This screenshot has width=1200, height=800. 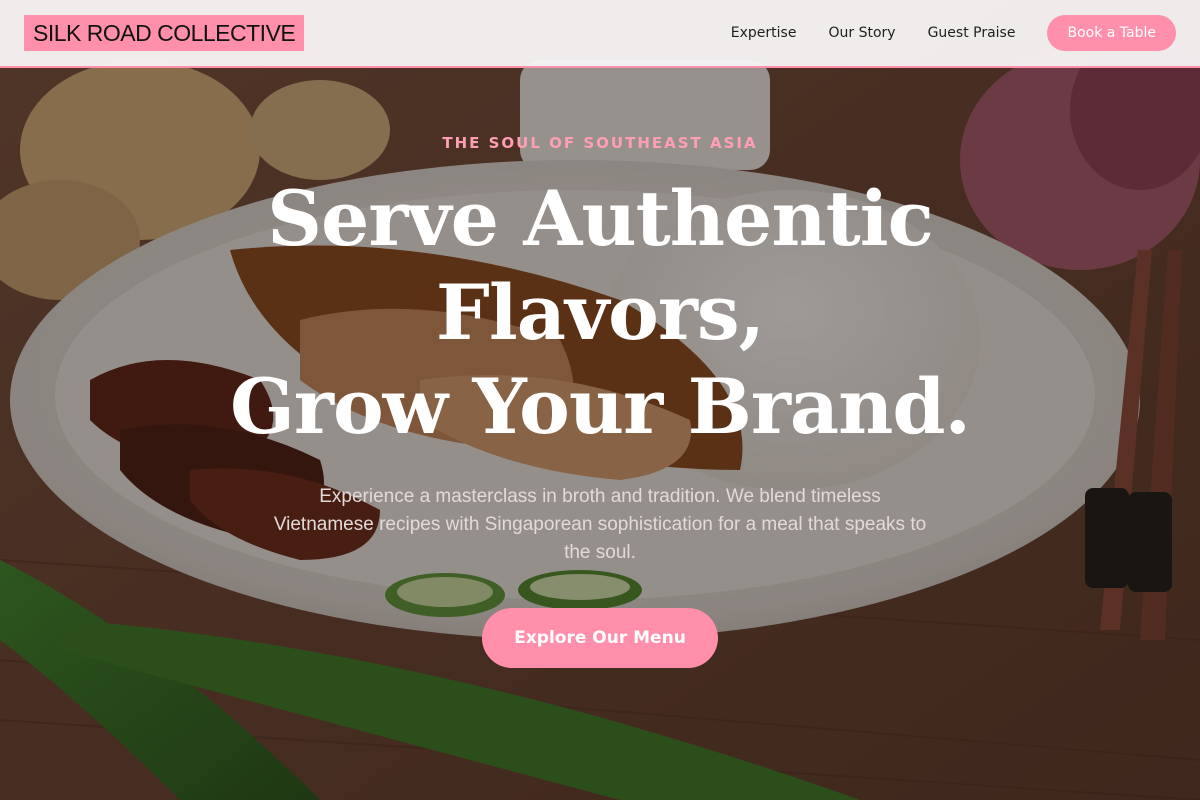 I want to click on headline-line-1: Serve Authentic, so click(x=600, y=218).